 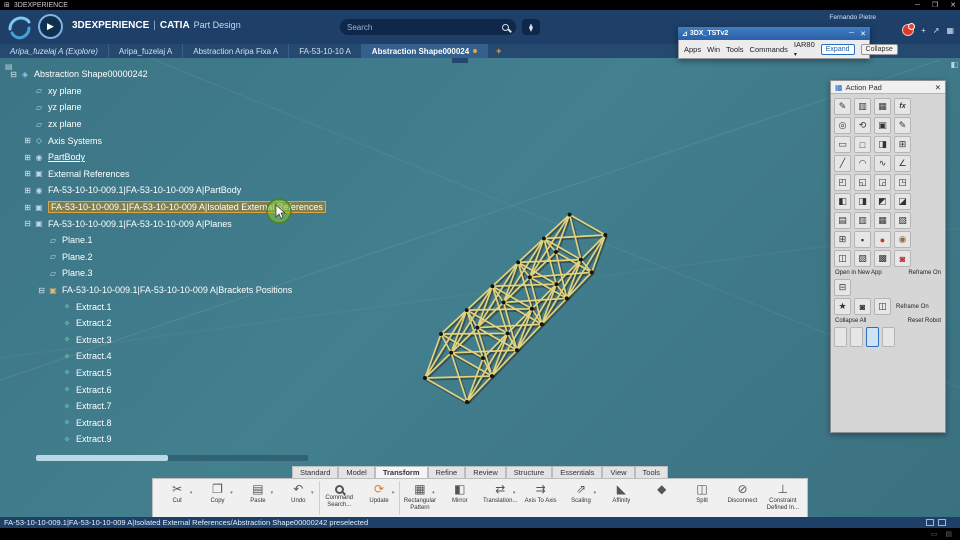 I want to click on status-box-icon, so click(x=930, y=522).